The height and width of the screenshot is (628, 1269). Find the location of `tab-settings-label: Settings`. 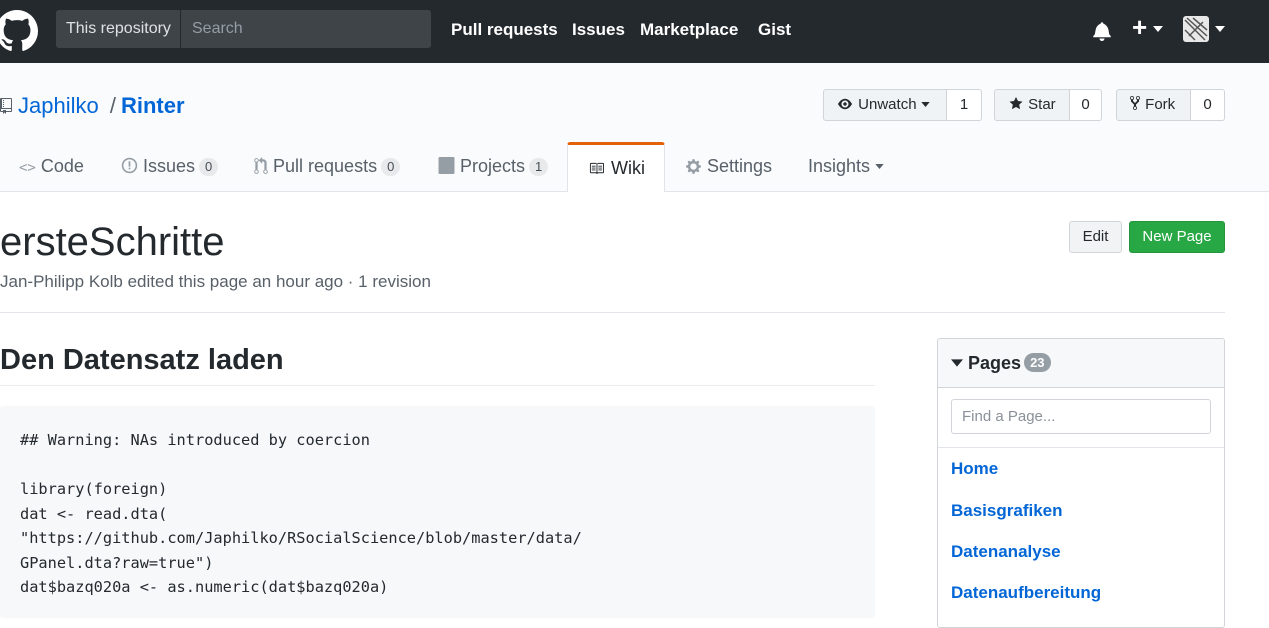

tab-settings-label: Settings is located at coordinates (740, 166).